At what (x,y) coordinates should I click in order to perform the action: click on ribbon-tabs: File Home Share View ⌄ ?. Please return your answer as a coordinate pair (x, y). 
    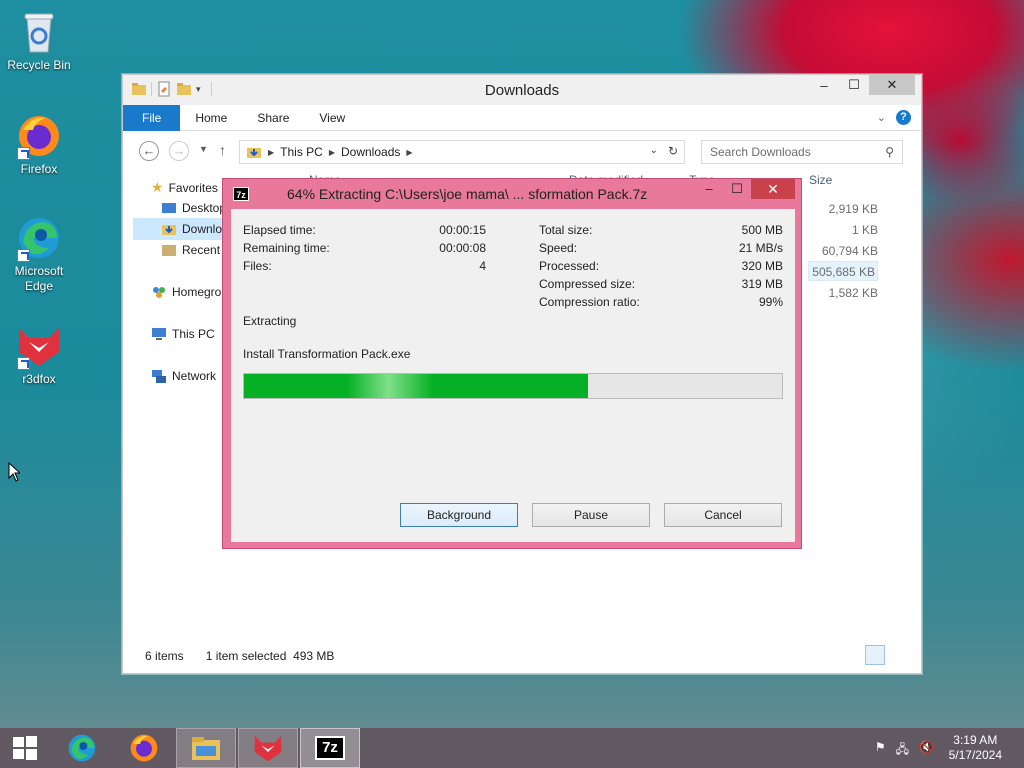
    Looking at the image, I should click on (522, 117).